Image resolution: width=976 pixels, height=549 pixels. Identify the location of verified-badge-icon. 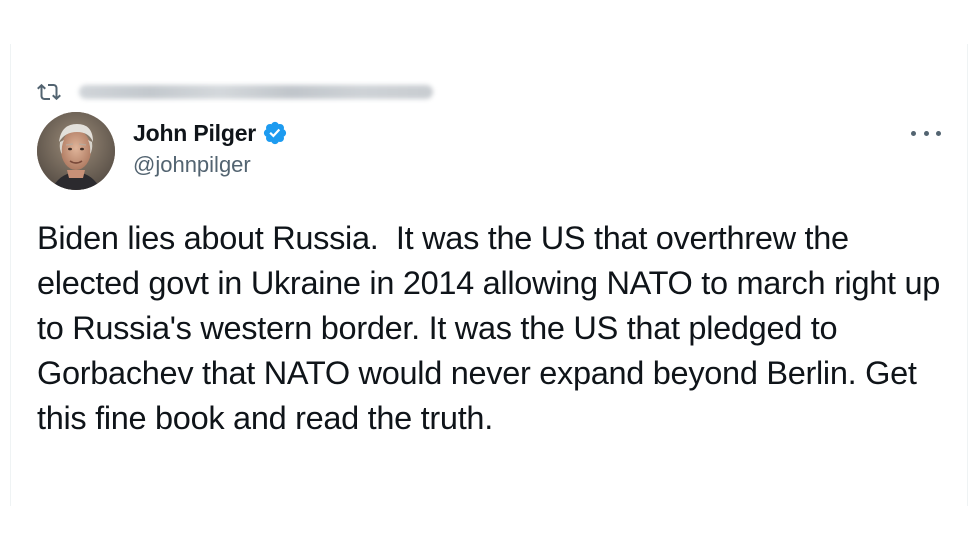
(275, 133).